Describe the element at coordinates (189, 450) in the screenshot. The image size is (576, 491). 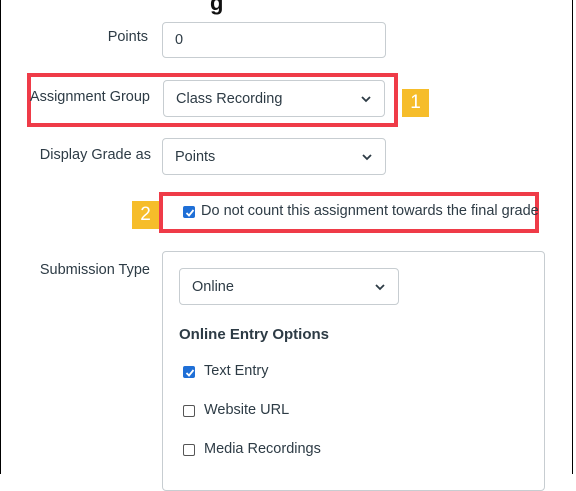
I see `media-recordings-checkbox` at that location.